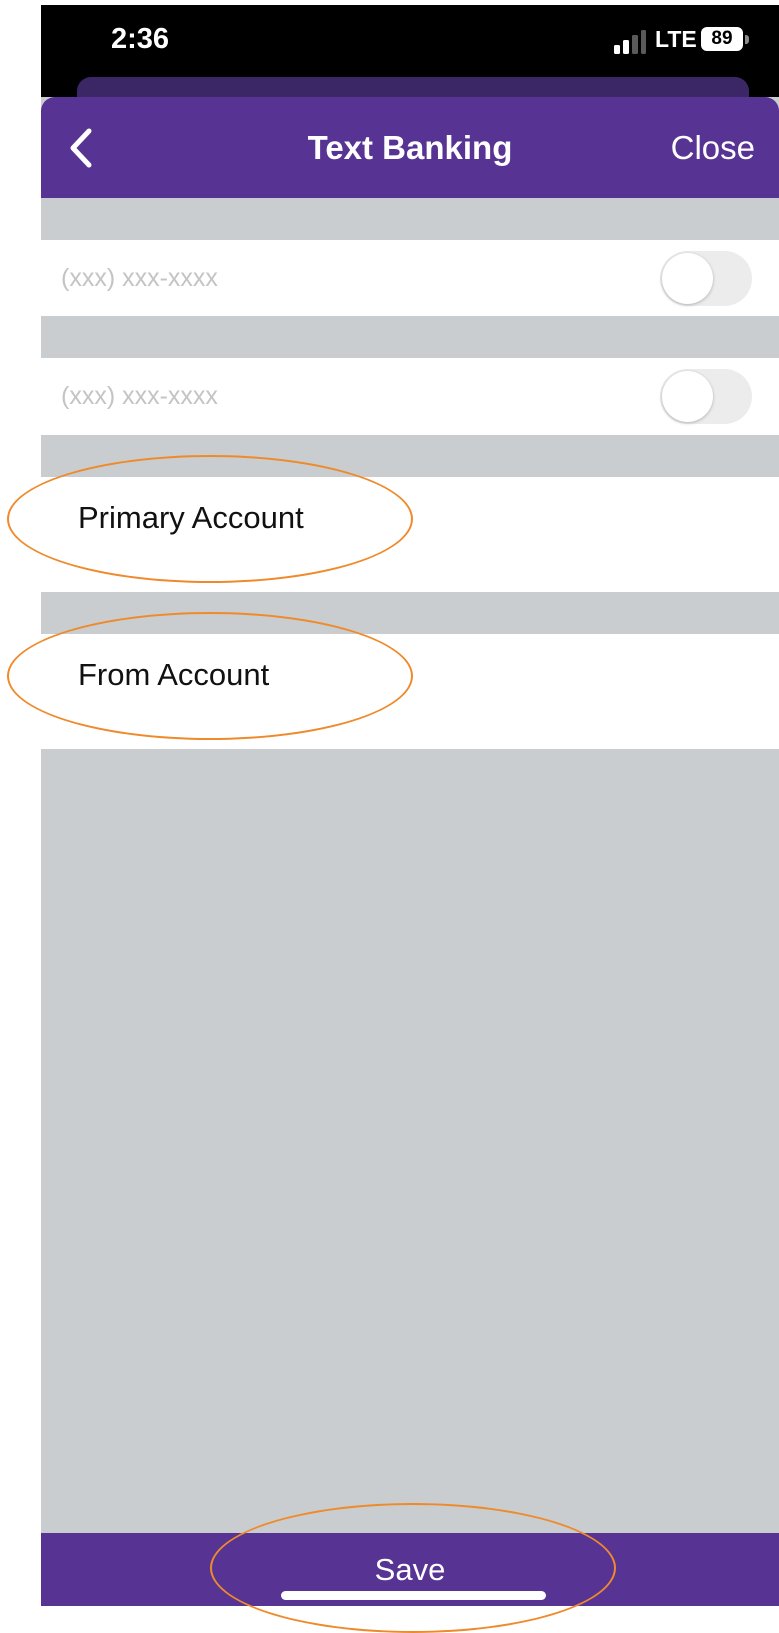 The width and height of the screenshot is (779, 1633). I want to click on network-type-label: LTE, so click(676, 39).